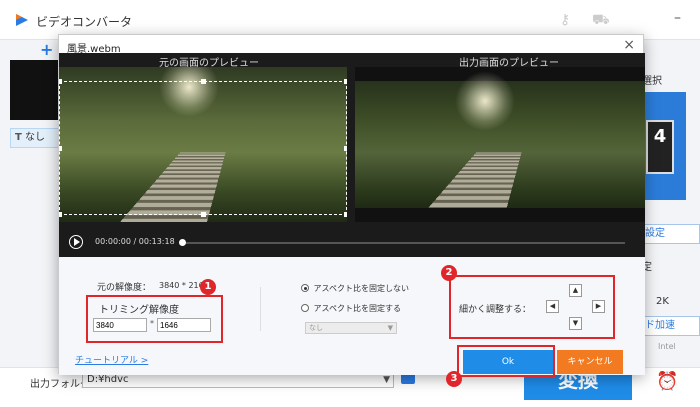 This screenshot has width=700, height=407. I want to click on file-thumbnail, so click(35, 90).